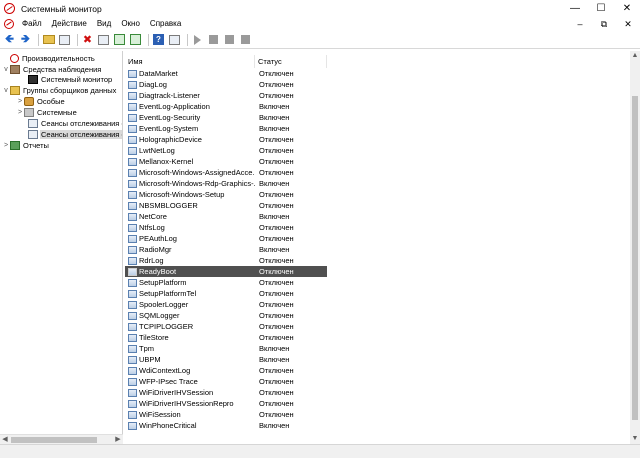 The width and height of the screenshot is (640, 458). Describe the element at coordinates (320, 24) in the screenshot. I see `menu-bar: Файл Действие Вид Окно Справка – ⧉ ✕` at that location.